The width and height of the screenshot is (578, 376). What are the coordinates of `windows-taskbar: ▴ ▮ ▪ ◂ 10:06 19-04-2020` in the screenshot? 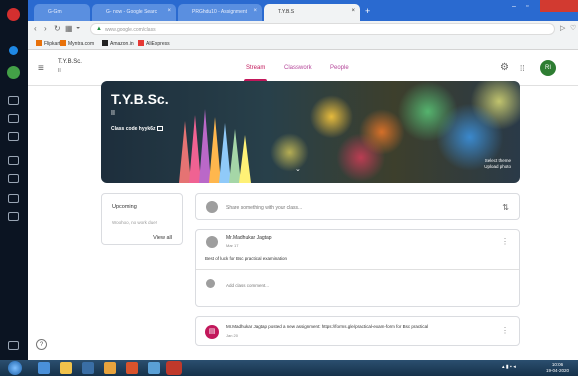 It's located at (289, 368).